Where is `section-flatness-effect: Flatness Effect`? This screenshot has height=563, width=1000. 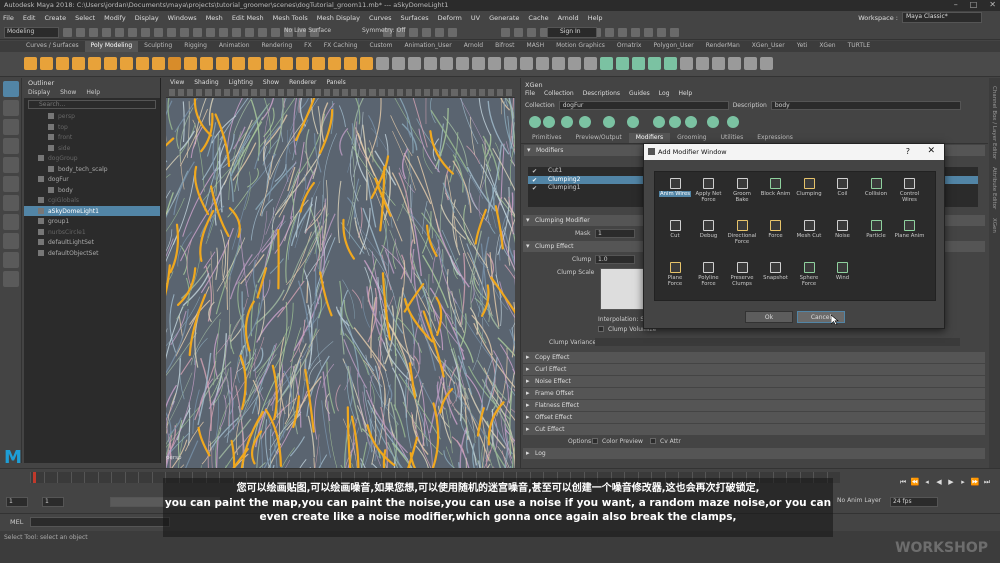 section-flatness-effect: Flatness Effect is located at coordinates (754, 405).